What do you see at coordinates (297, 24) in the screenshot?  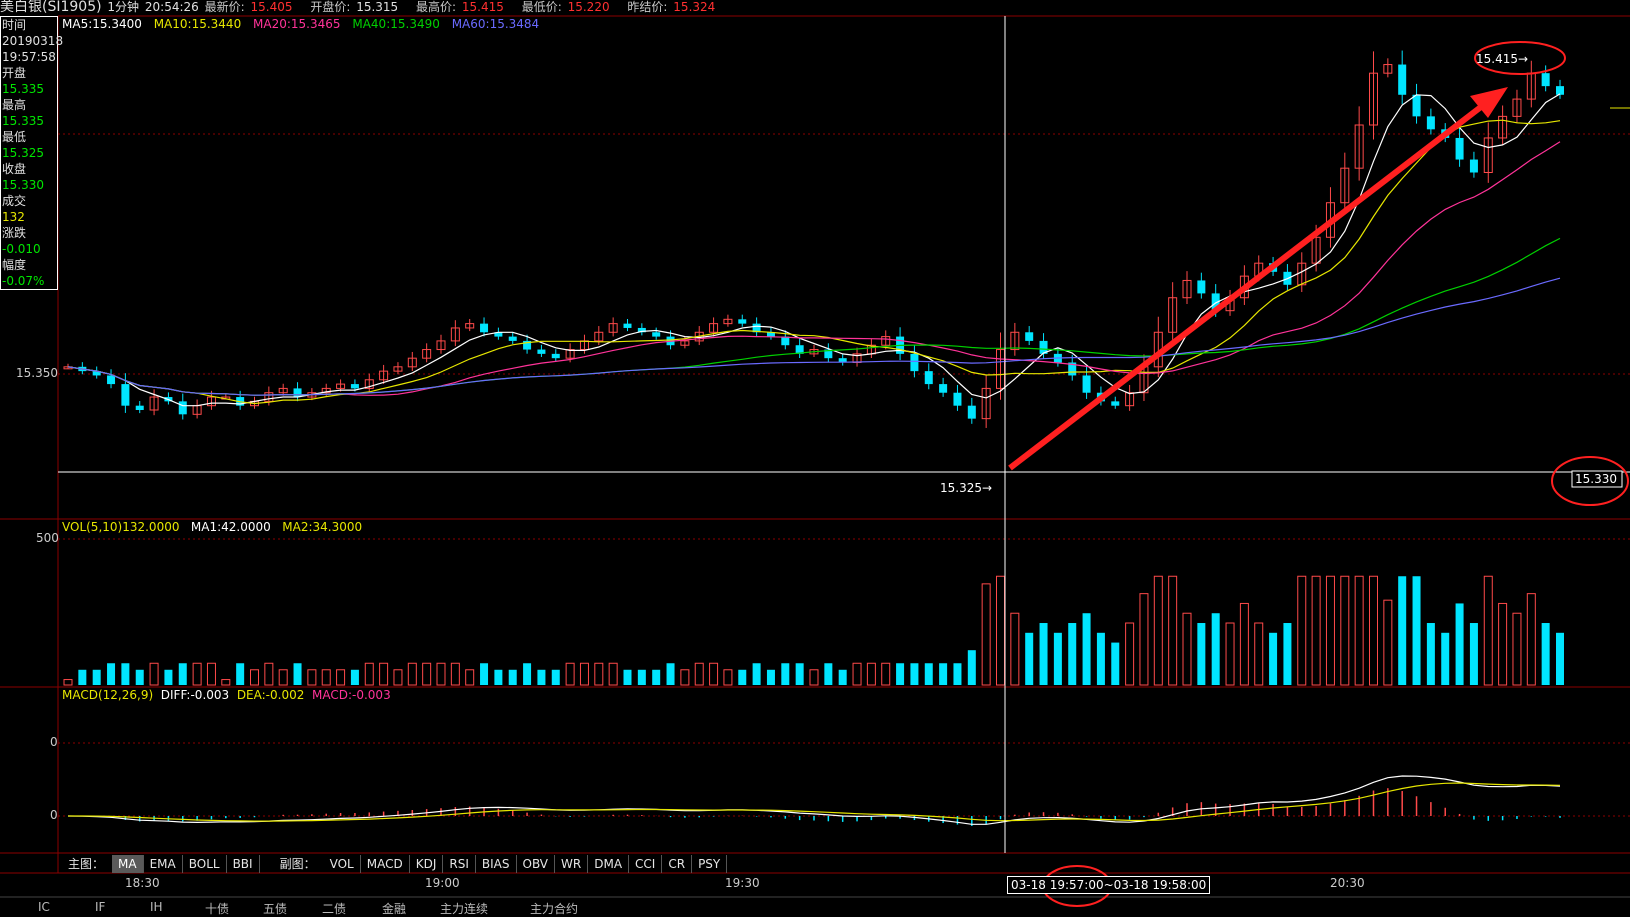 I see `ma20-value: MA20:15.3465` at bounding box center [297, 24].